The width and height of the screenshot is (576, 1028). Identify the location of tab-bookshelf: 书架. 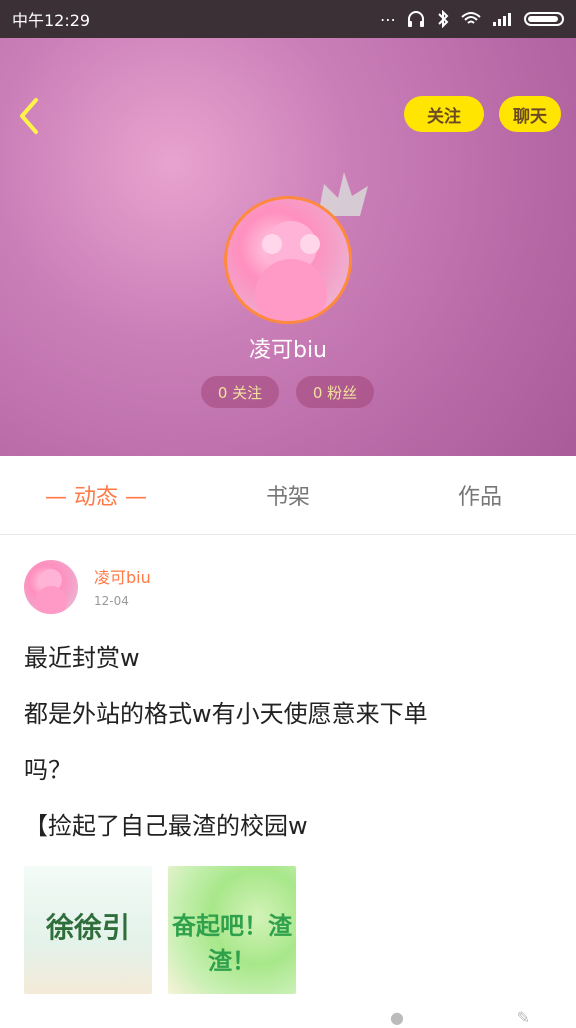
(288, 495).